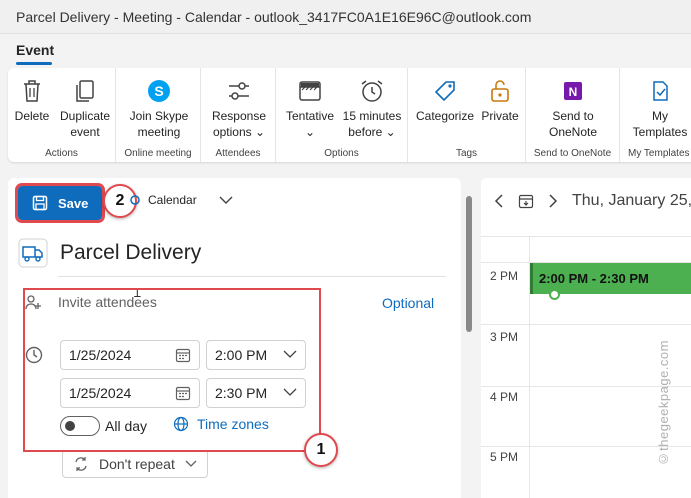 This screenshot has height=498, width=691. I want to click on hour-label: 5 PM, so click(504, 457).